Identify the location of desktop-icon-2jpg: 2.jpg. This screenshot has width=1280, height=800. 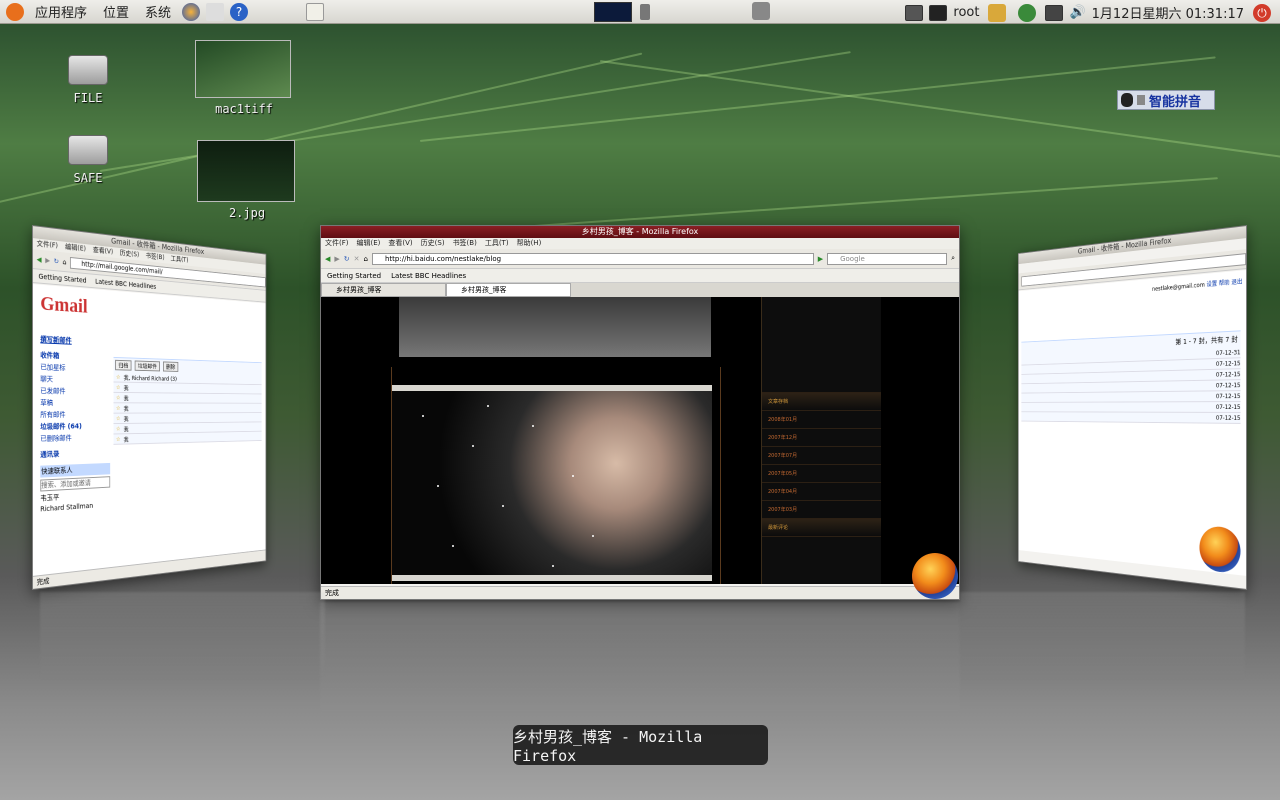
(247, 180).